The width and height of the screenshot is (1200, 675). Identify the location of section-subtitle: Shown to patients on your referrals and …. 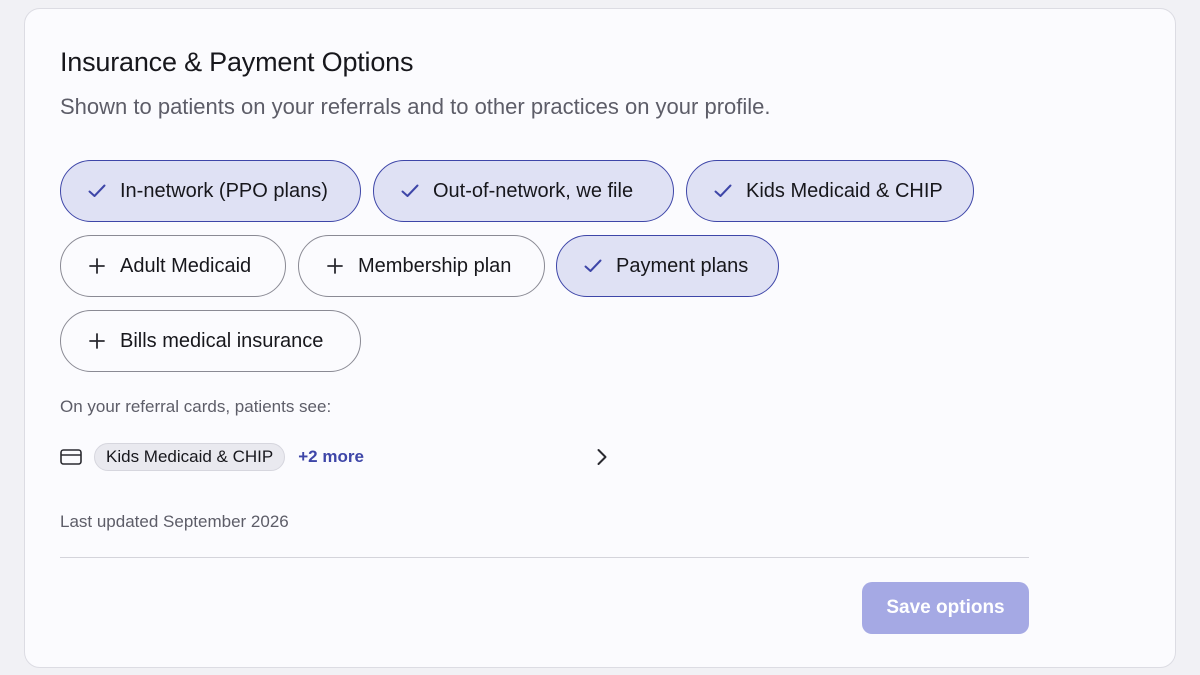
(415, 106).